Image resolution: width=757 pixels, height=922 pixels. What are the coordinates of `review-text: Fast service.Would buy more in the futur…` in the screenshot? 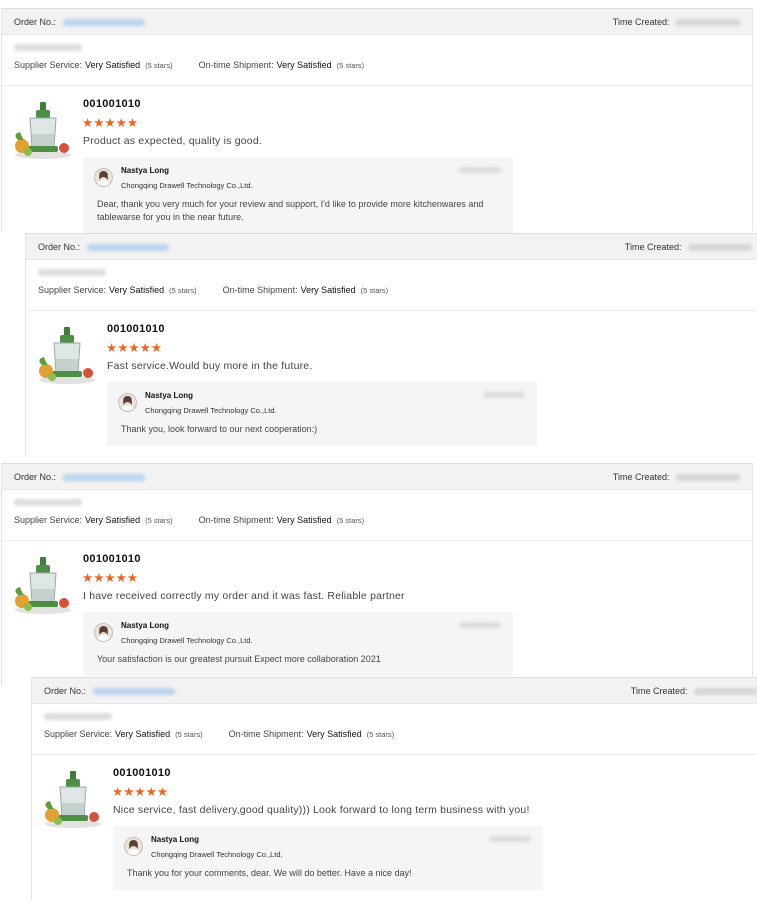 It's located at (210, 366).